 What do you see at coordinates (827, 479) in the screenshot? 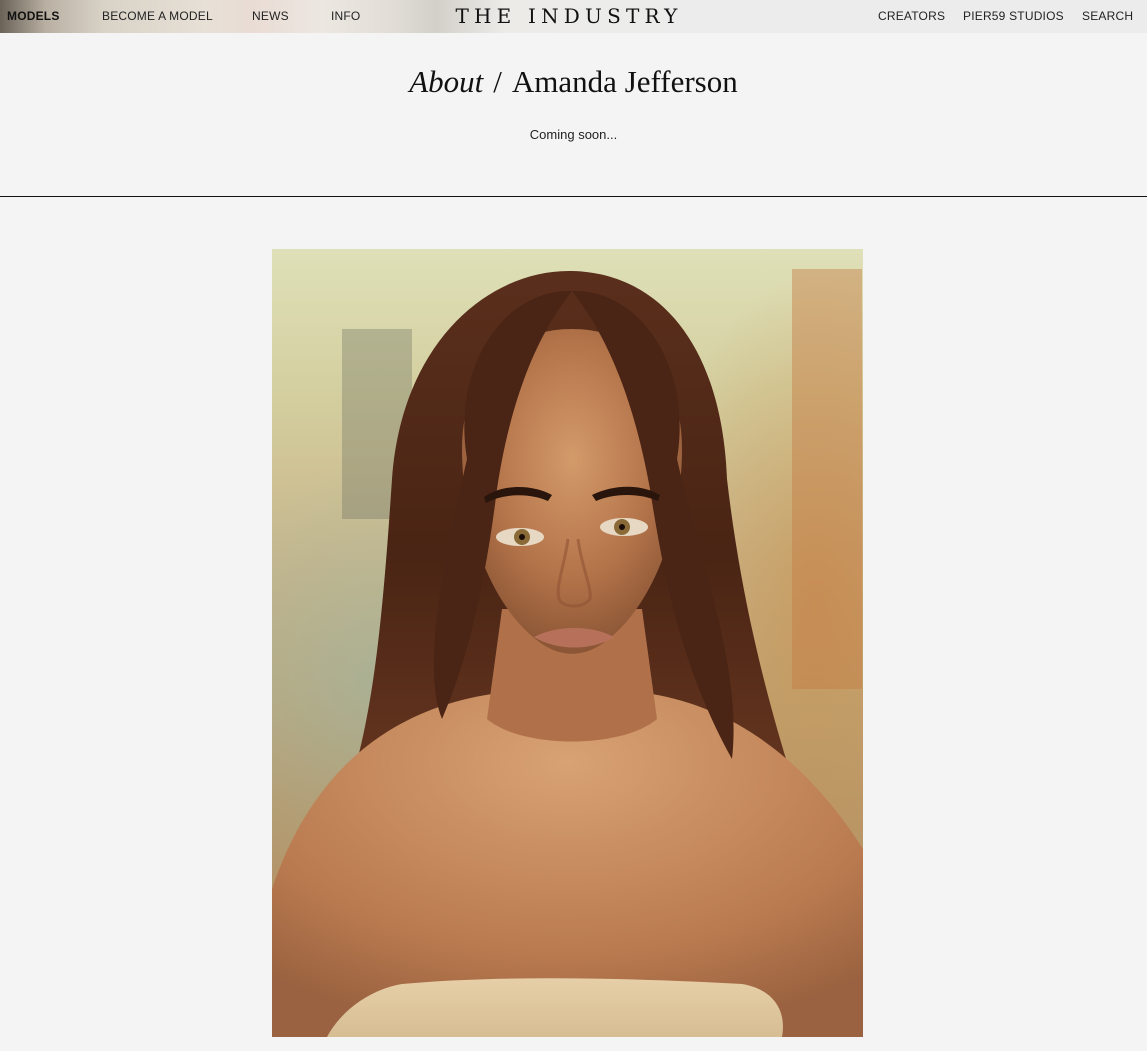
I see `bg-wall-shape` at bounding box center [827, 479].